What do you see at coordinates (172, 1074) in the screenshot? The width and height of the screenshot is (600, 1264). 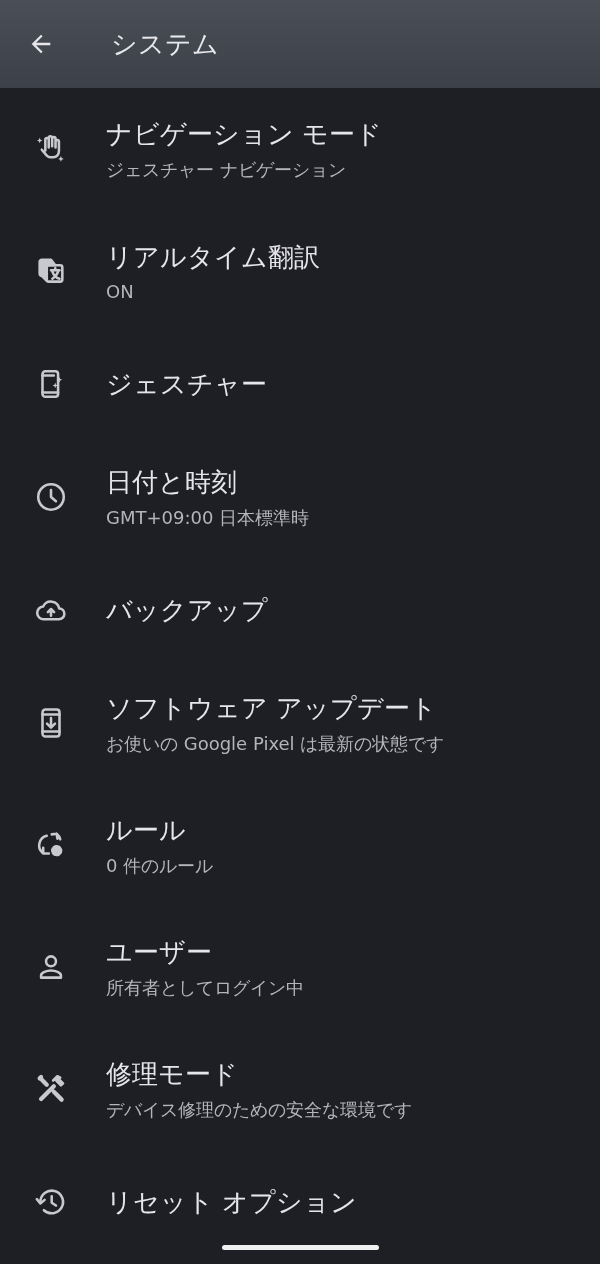 I see `item-title: 修理モード` at bounding box center [172, 1074].